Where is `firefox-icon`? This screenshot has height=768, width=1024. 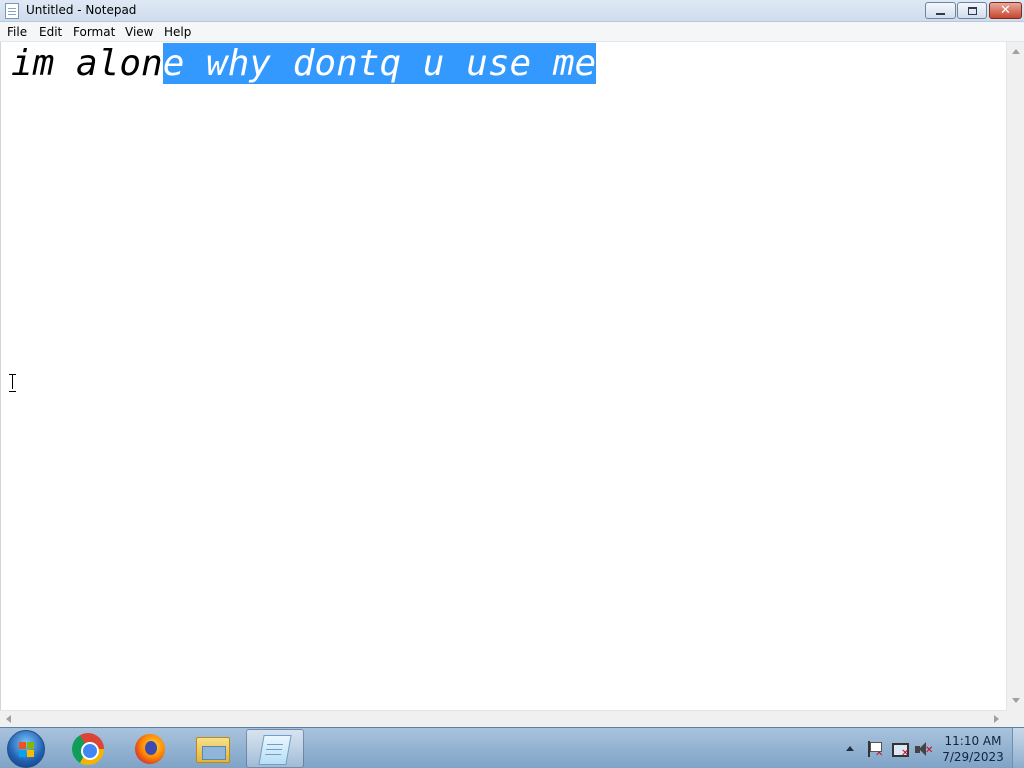
firefox-icon is located at coordinates (150, 749).